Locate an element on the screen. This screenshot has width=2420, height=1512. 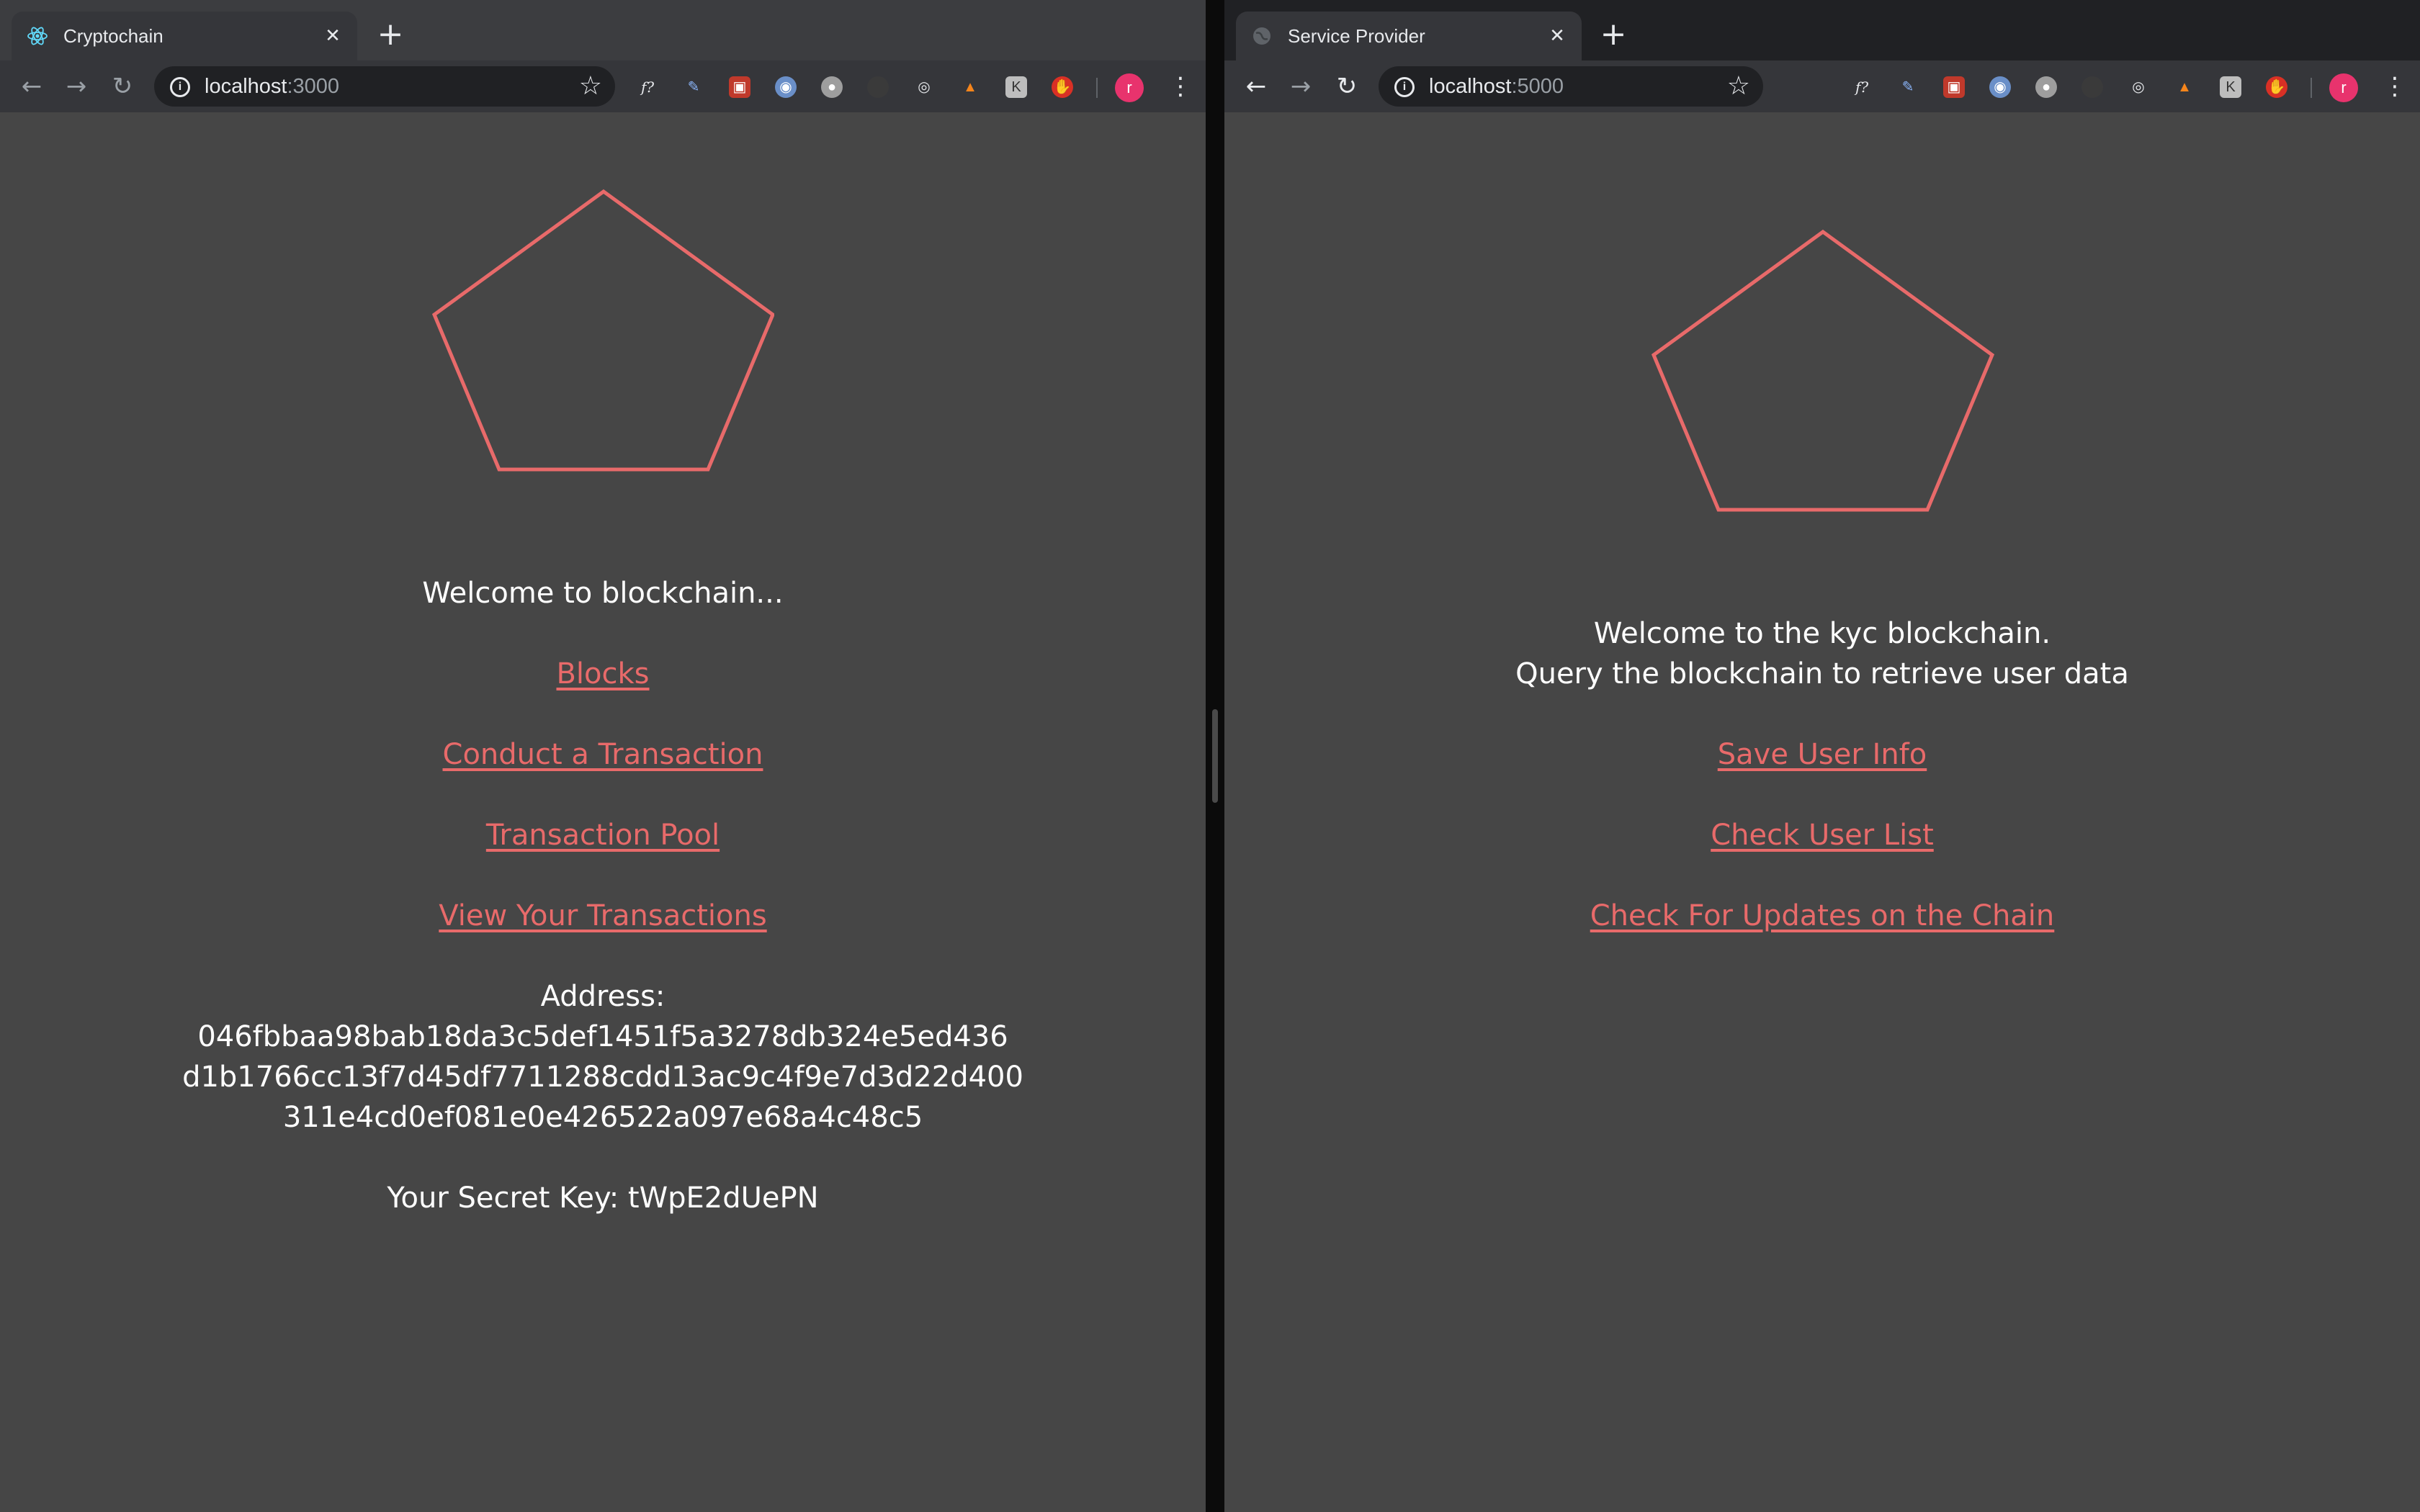
link-conduct-transaction: Conduct a Transaction is located at coordinates (603, 754).